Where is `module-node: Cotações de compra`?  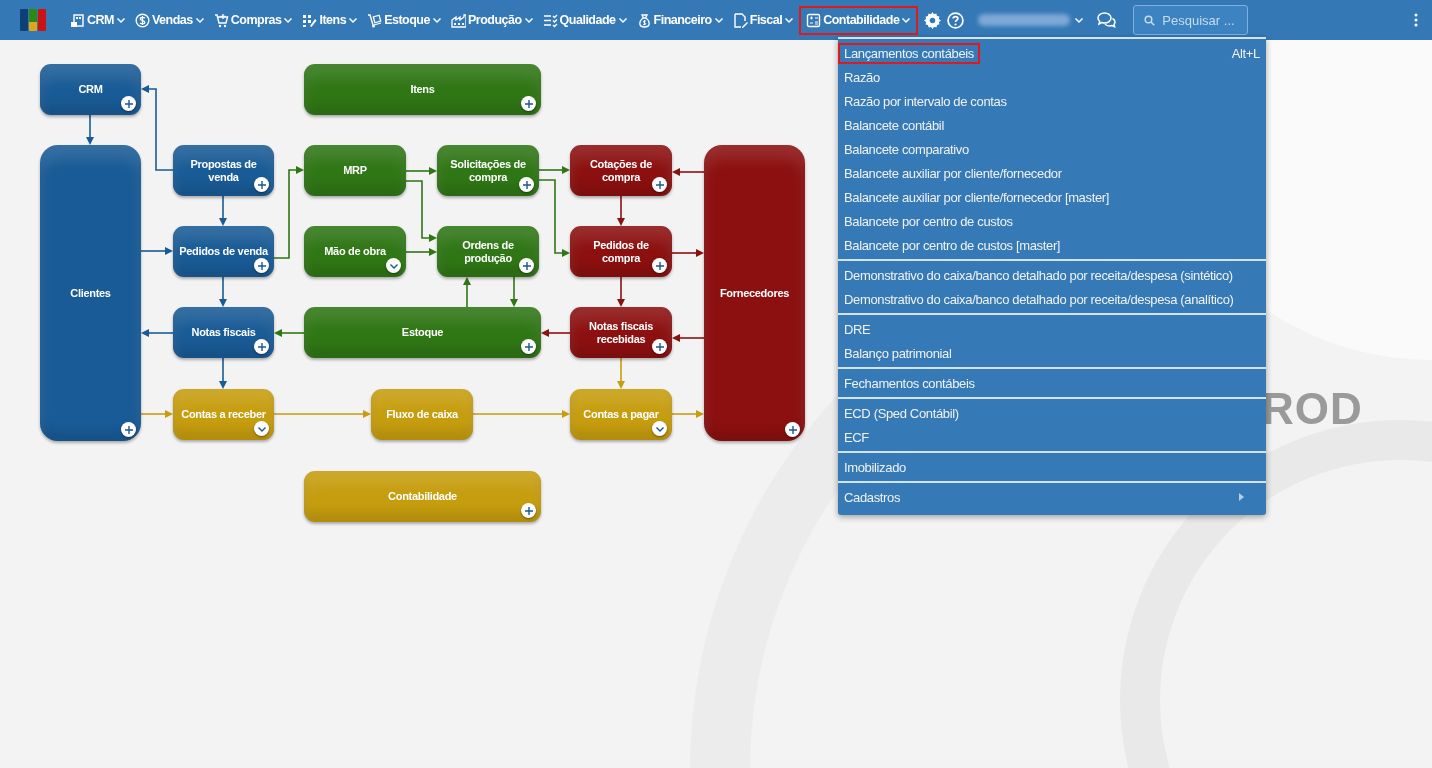 module-node: Cotações de compra is located at coordinates (621, 170).